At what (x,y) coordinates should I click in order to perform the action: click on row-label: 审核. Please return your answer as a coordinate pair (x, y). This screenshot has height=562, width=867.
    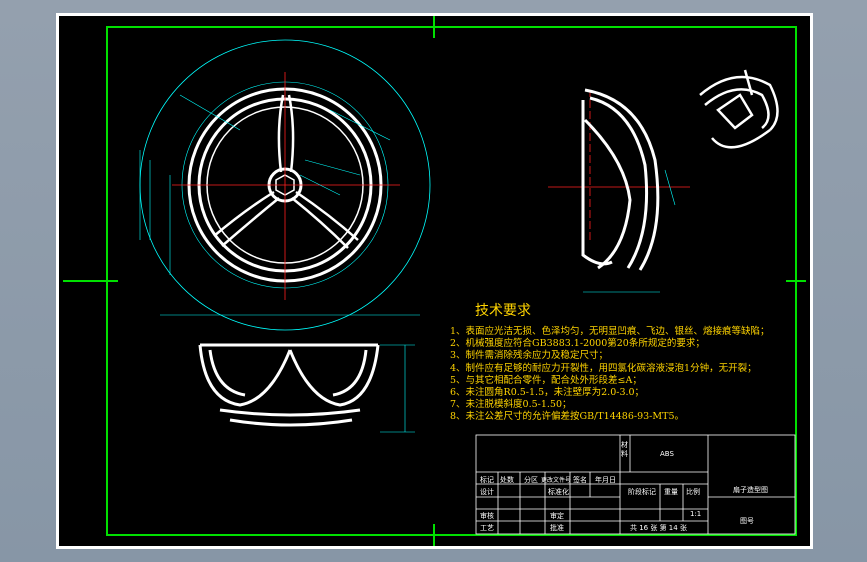
    Looking at the image, I should click on (487, 516).